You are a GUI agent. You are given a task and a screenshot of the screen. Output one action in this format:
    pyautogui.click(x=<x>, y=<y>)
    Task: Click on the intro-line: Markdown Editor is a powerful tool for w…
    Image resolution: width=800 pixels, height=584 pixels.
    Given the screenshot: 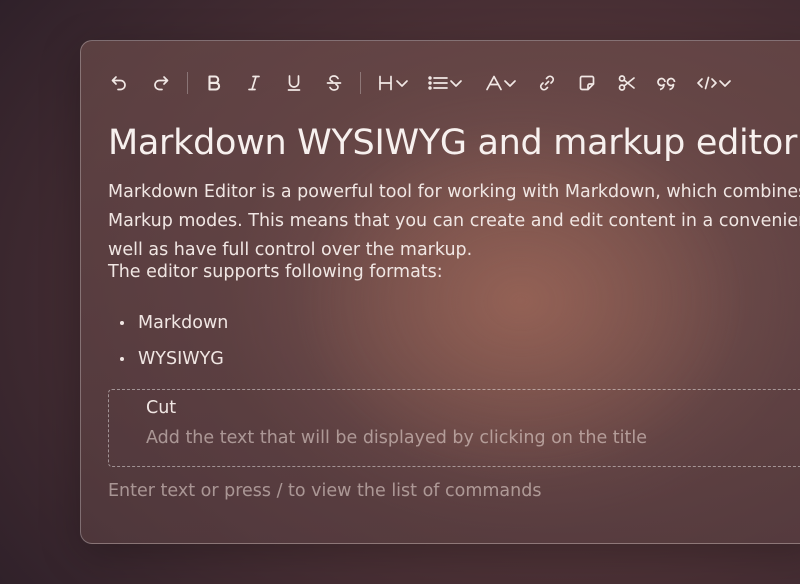 What is the action you would take?
    pyautogui.click(x=454, y=192)
    